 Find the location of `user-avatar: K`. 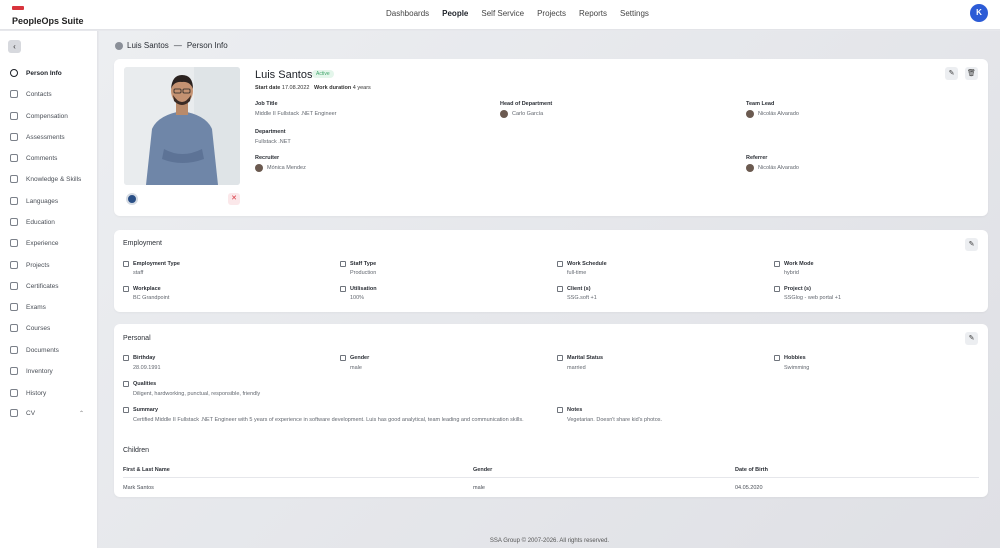

user-avatar: K is located at coordinates (979, 13).